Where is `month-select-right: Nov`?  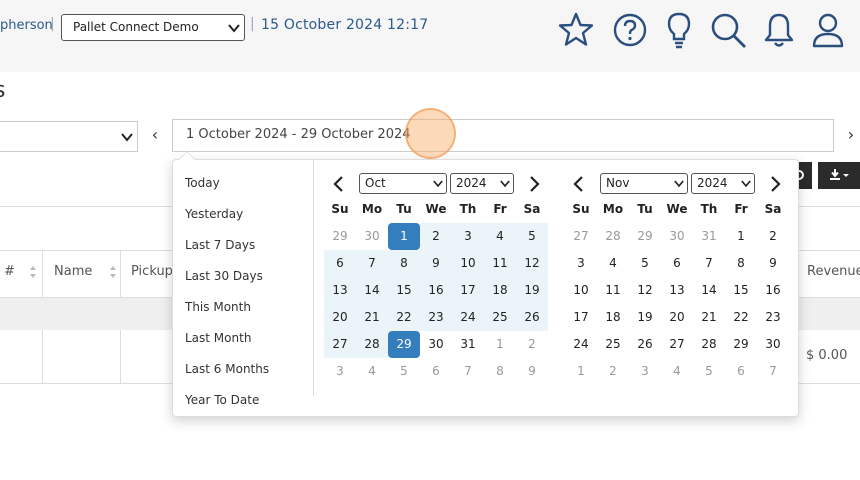
month-select-right: Nov is located at coordinates (644, 183).